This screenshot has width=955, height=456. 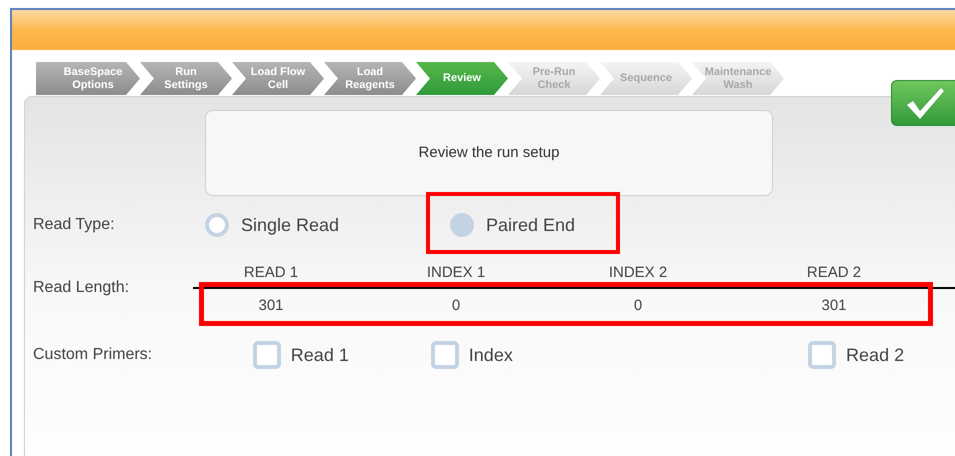 What do you see at coordinates (74, 225) in the screenshot?
I see `field-label: Read Type:` at bounding box center [74, 225].